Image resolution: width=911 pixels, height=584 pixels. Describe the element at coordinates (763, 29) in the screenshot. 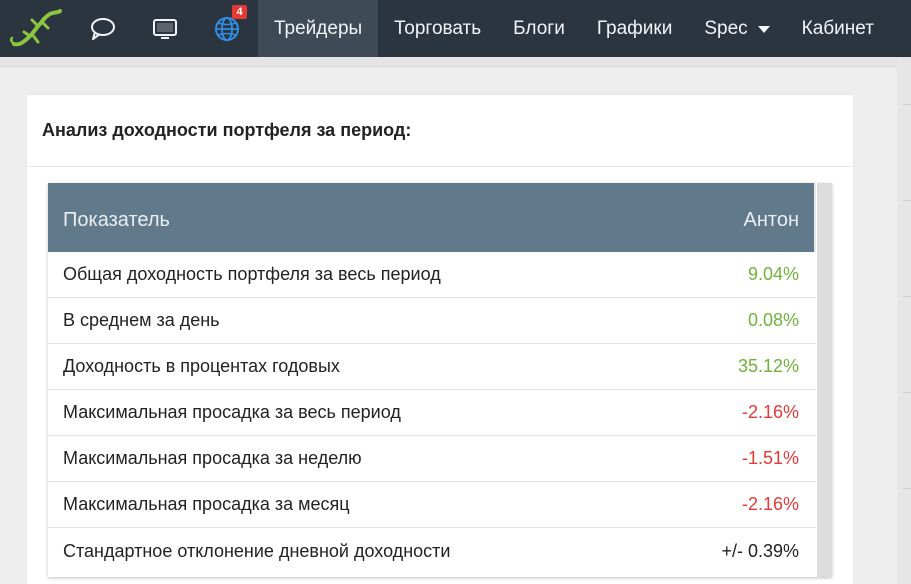

I see `caret-down-icon` at that location.